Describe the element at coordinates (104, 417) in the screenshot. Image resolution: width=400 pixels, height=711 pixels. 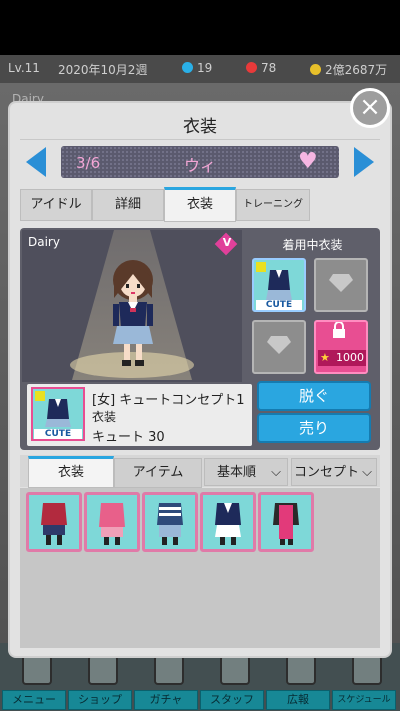
I see `item-category: 衣装` at that location.